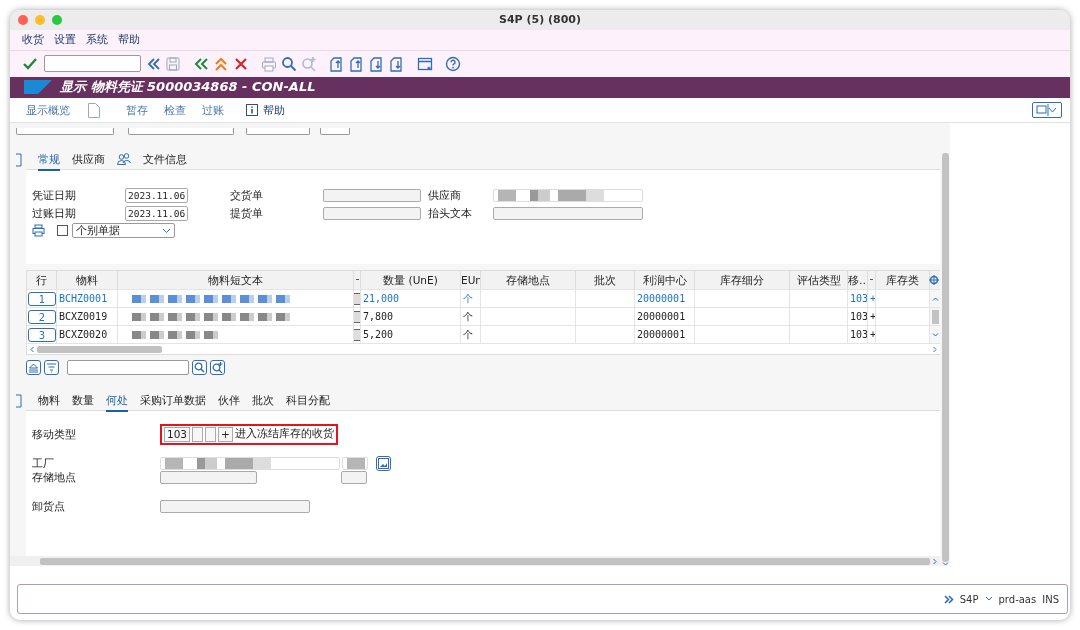  Describe the element at coordinates (528, 280) in the screenshot. I see `column-header: 存储地点` at that location.